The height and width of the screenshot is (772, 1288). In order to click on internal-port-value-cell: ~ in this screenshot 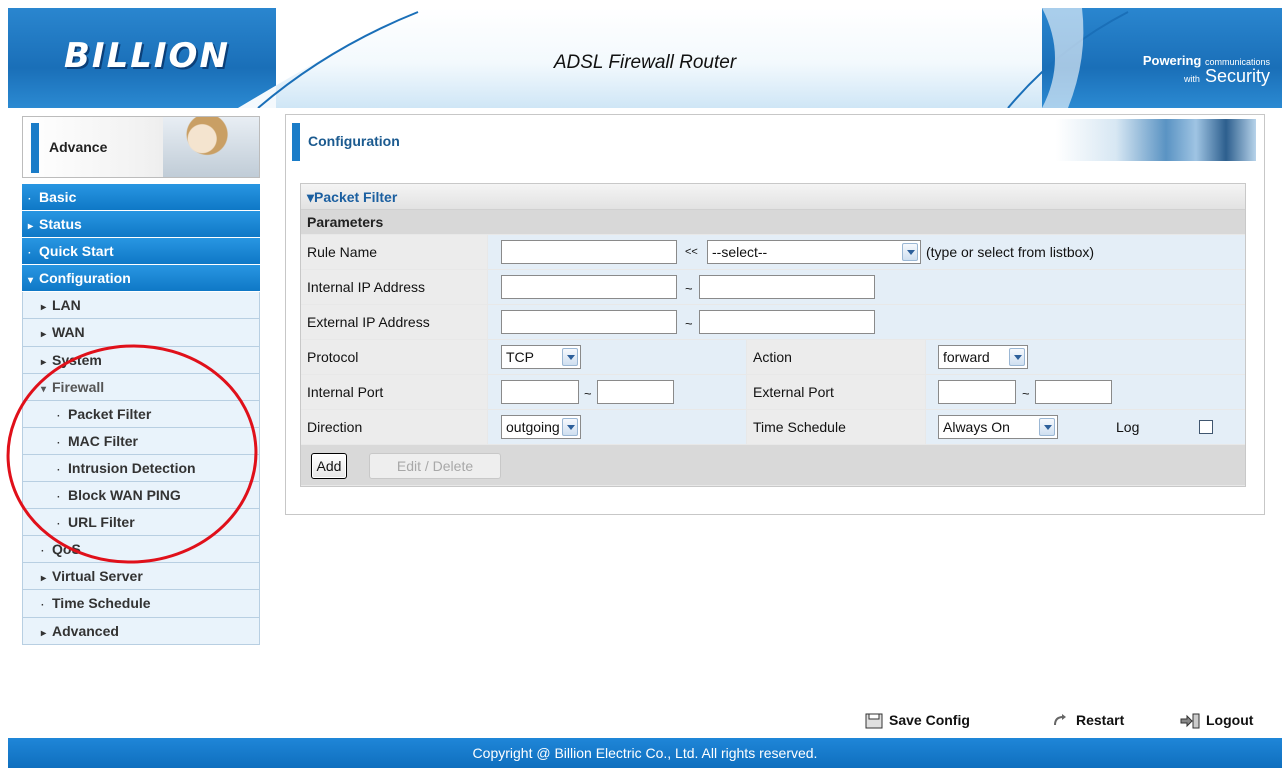, I will do `click(617, 392)`.